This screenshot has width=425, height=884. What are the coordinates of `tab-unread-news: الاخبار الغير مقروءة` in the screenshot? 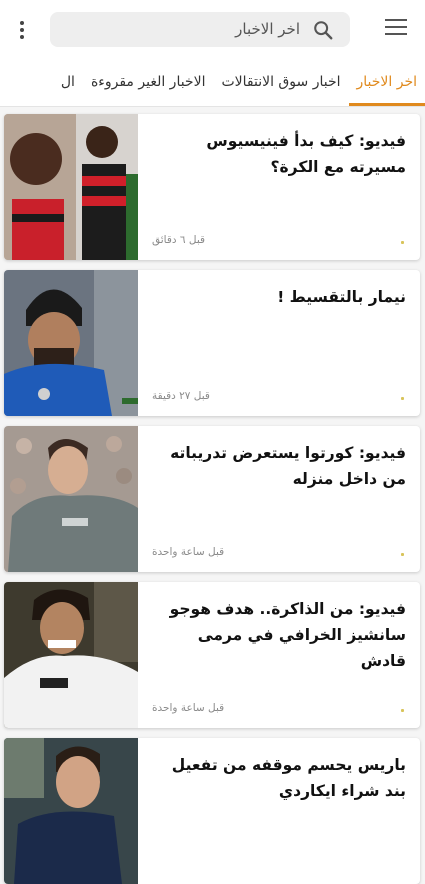 It's located at (148, 83).